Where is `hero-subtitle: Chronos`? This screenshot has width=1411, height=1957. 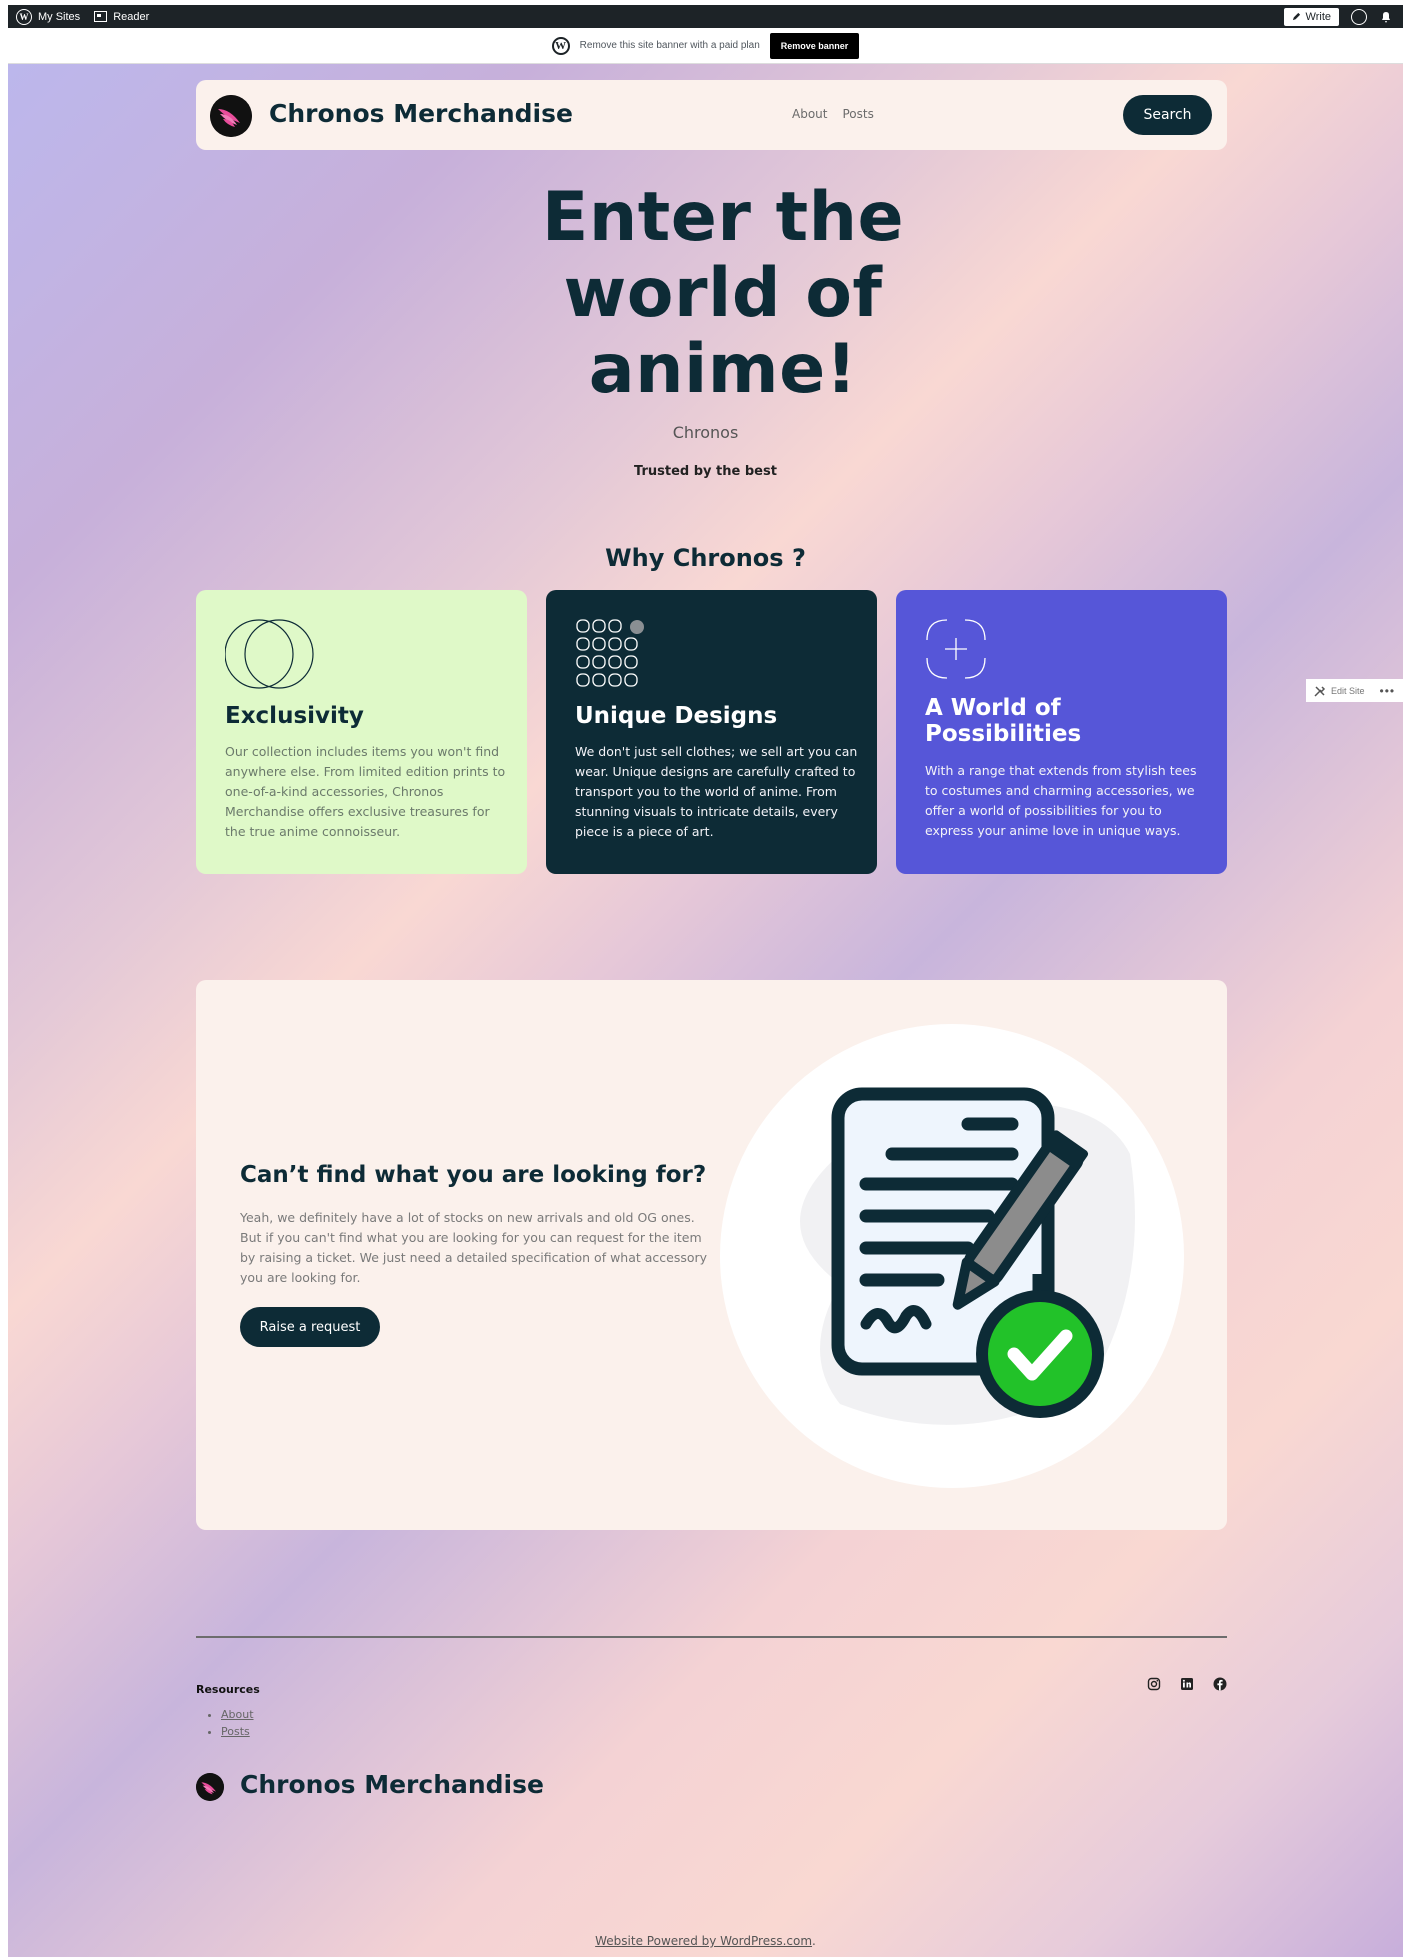 hero-subtitle: Chronos is located at coordinates (705, 432).